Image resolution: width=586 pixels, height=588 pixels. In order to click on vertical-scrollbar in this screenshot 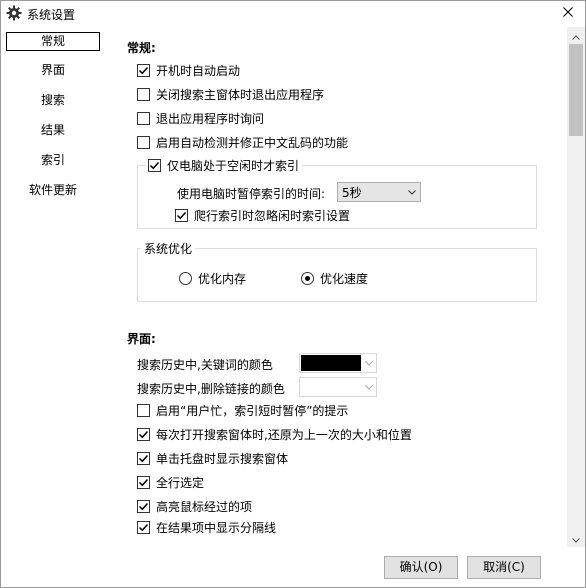, I will do `click(576, 287)`.